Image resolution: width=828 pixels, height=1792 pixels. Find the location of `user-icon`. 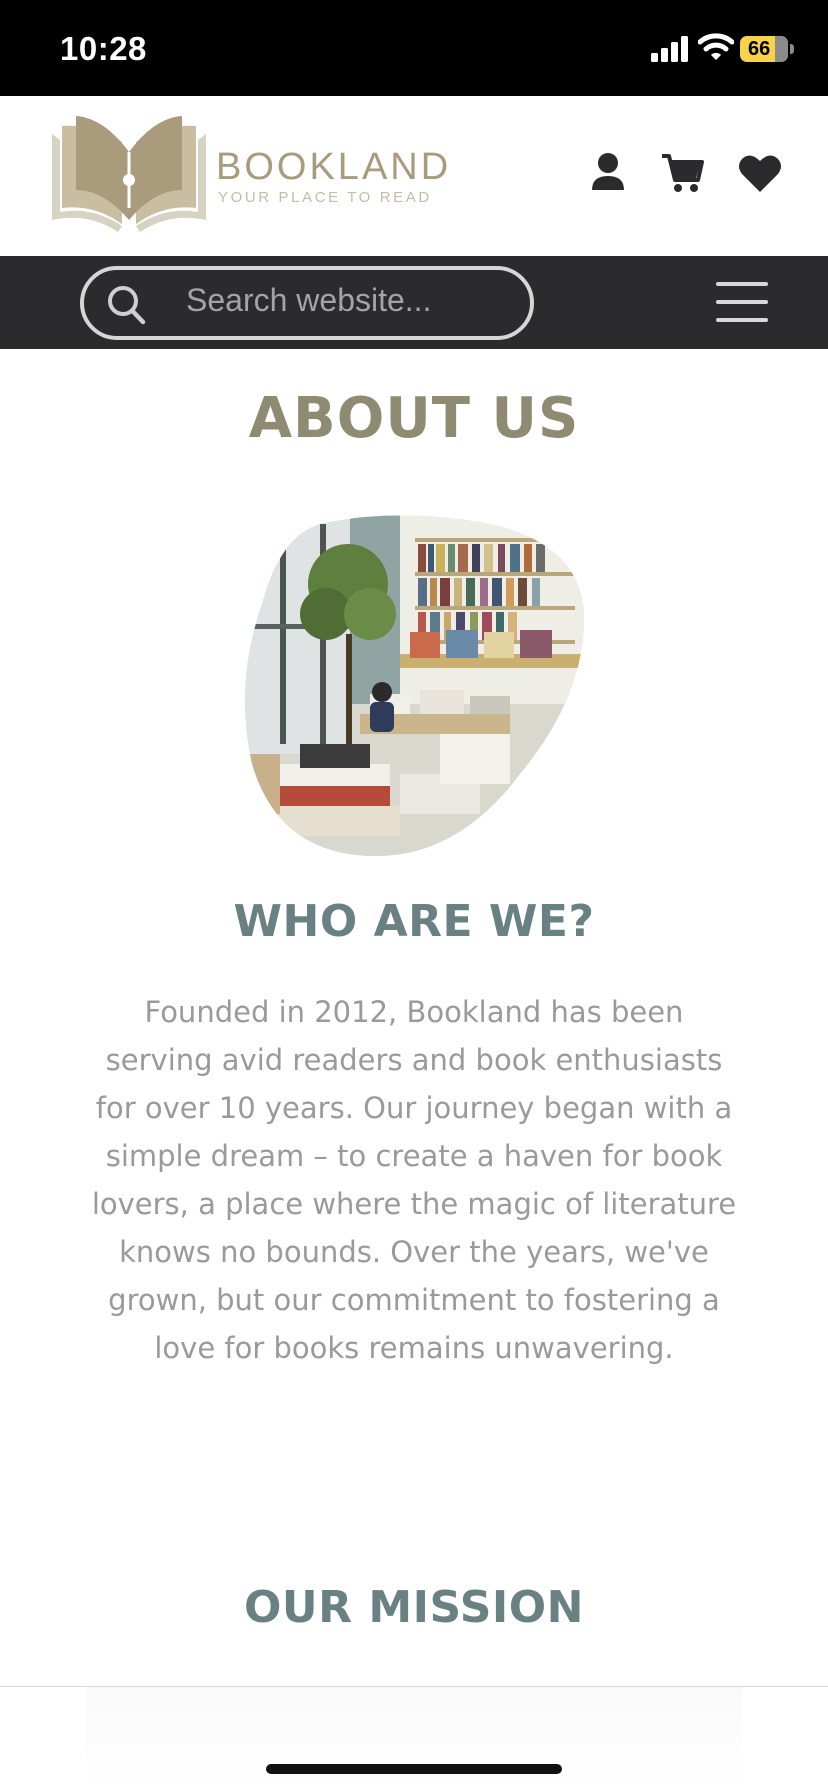

user-icon is located at coordinates (608, 173).